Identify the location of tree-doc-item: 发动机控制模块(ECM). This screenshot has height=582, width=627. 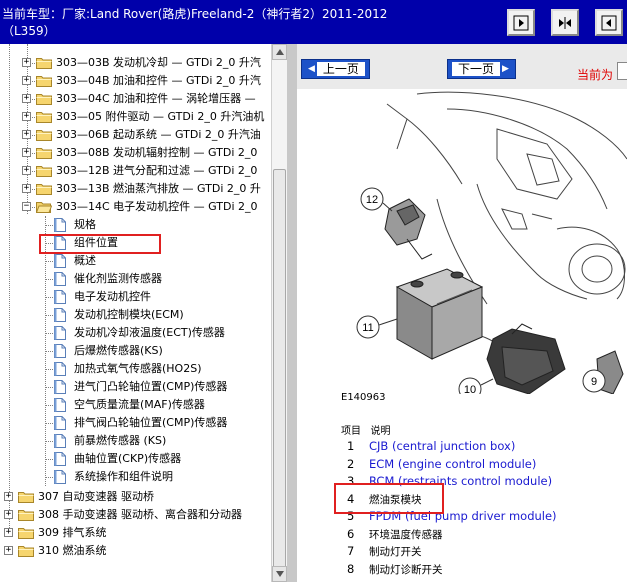
(135, 315).